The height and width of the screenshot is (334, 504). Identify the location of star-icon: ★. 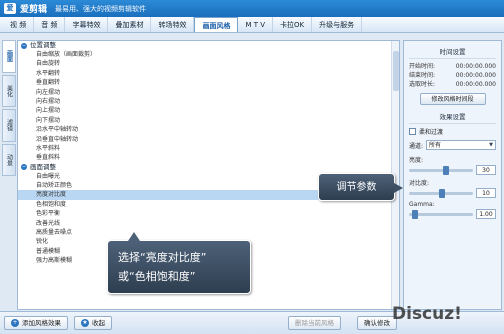
(85, 323).